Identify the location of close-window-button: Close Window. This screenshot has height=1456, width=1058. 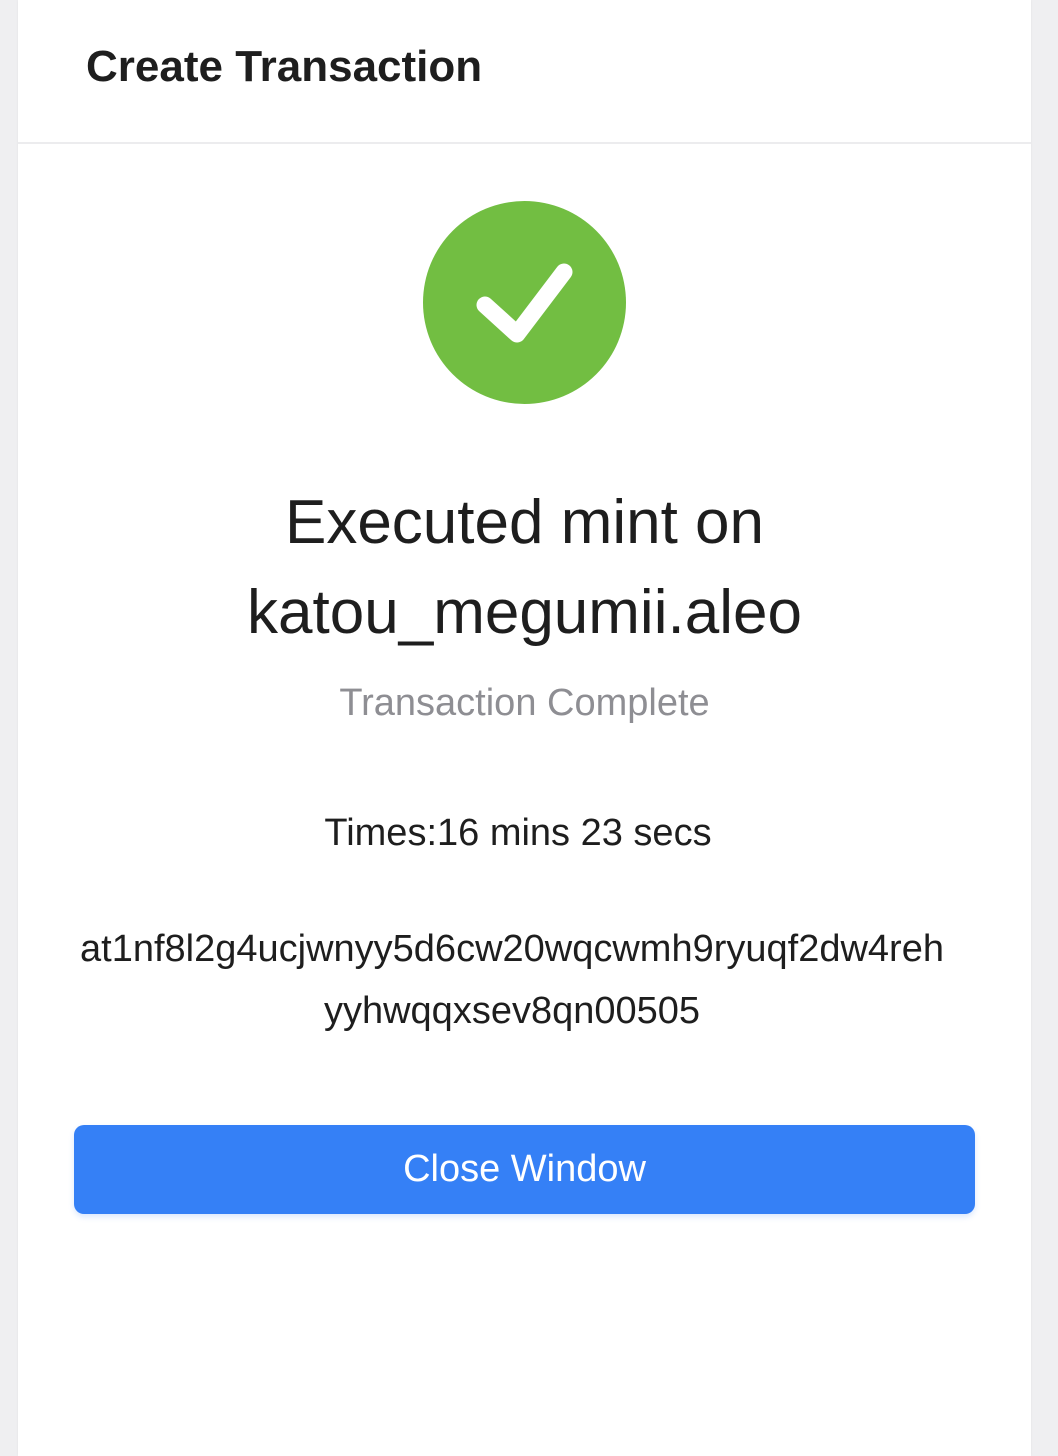
(524, 1169).